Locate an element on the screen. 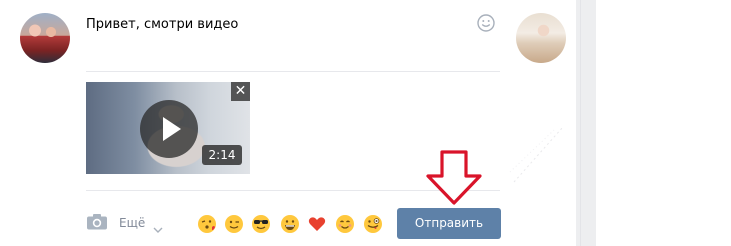 The image size is (731, 246). divider-top is located at coordinates (293, 71).